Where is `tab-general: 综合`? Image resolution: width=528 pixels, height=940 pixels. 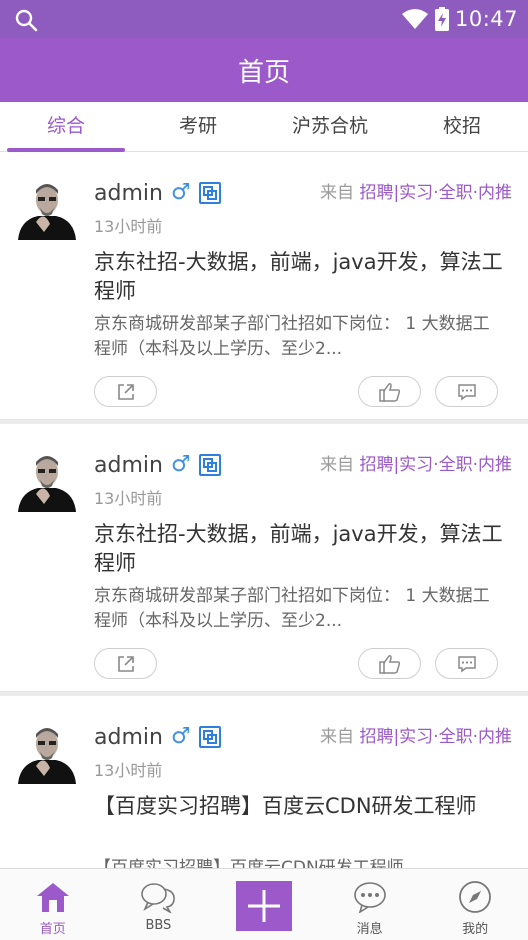 tab-general: 综合 is located at coordinates (66, 127).